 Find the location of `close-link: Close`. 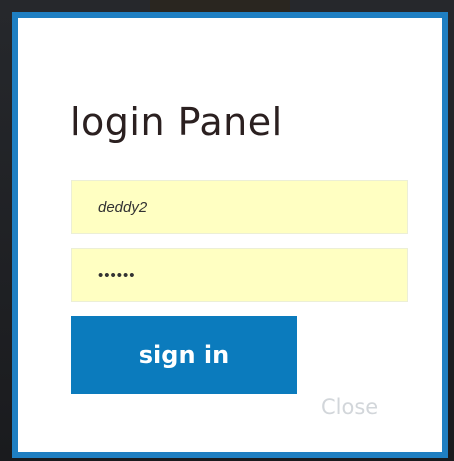

close-link: Close is located at coordinates (349, 407).